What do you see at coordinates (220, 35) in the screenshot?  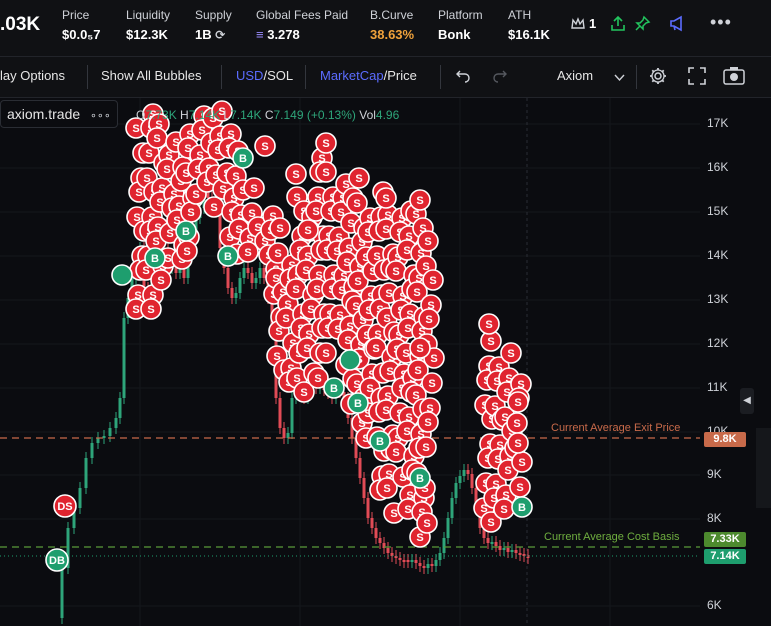 I see `refresh-icon: ⟳` at bounding box center [220, 35].